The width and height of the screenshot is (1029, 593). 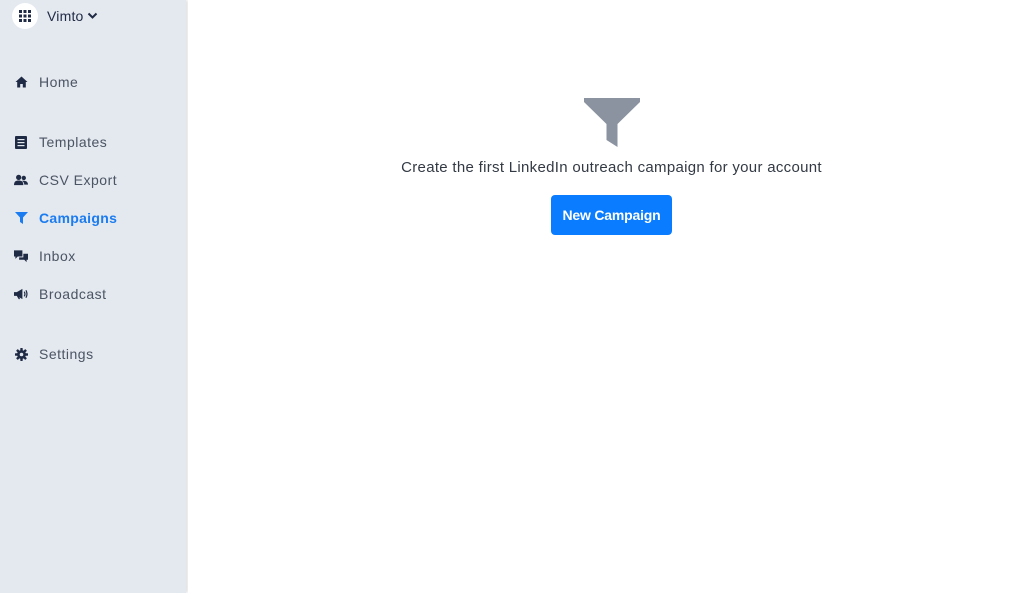 I want to click on sidebar-item-label: Settings, so click(x=66, y=354).